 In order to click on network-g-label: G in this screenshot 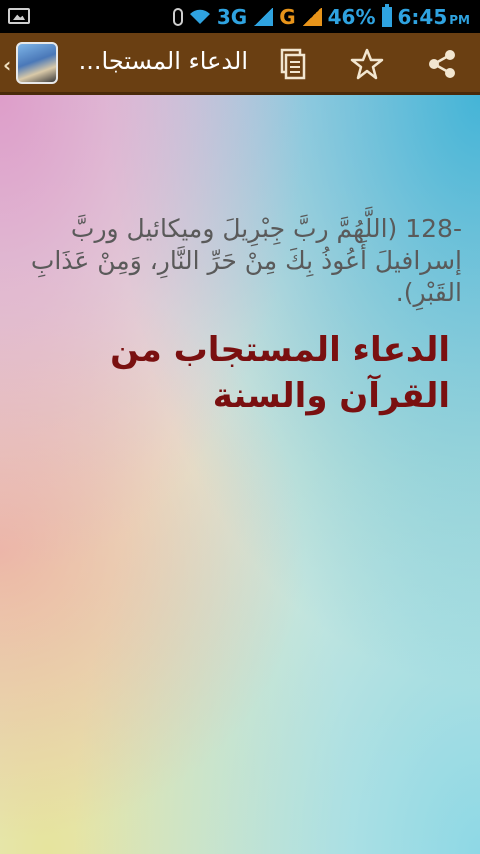, I will do `click(287, 16)`.